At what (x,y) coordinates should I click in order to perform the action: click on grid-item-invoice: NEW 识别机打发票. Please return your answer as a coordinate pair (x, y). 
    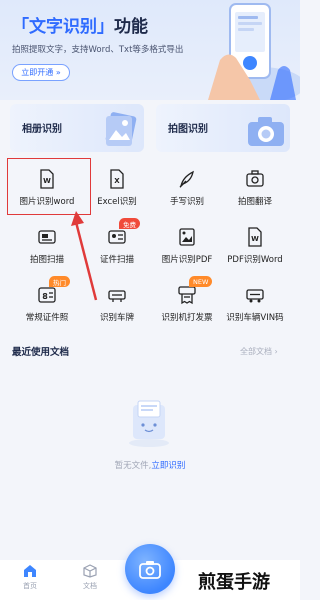
    Looking at the image, I should click on (187, 302).